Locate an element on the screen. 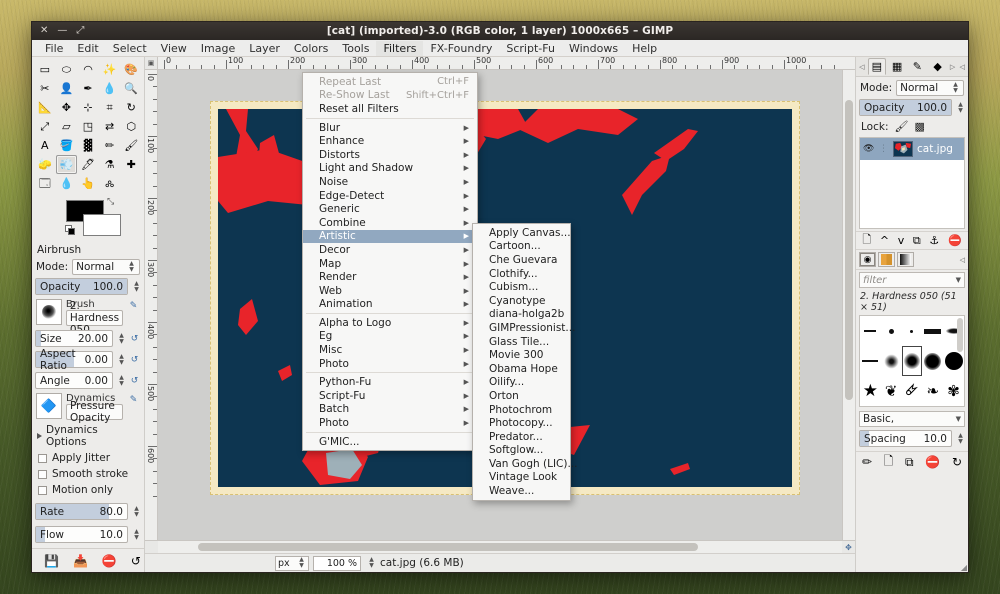 The image size is (1000, 594). tabstrip-right-arrow-icon: ▷ is located at coordinates (953, 67).